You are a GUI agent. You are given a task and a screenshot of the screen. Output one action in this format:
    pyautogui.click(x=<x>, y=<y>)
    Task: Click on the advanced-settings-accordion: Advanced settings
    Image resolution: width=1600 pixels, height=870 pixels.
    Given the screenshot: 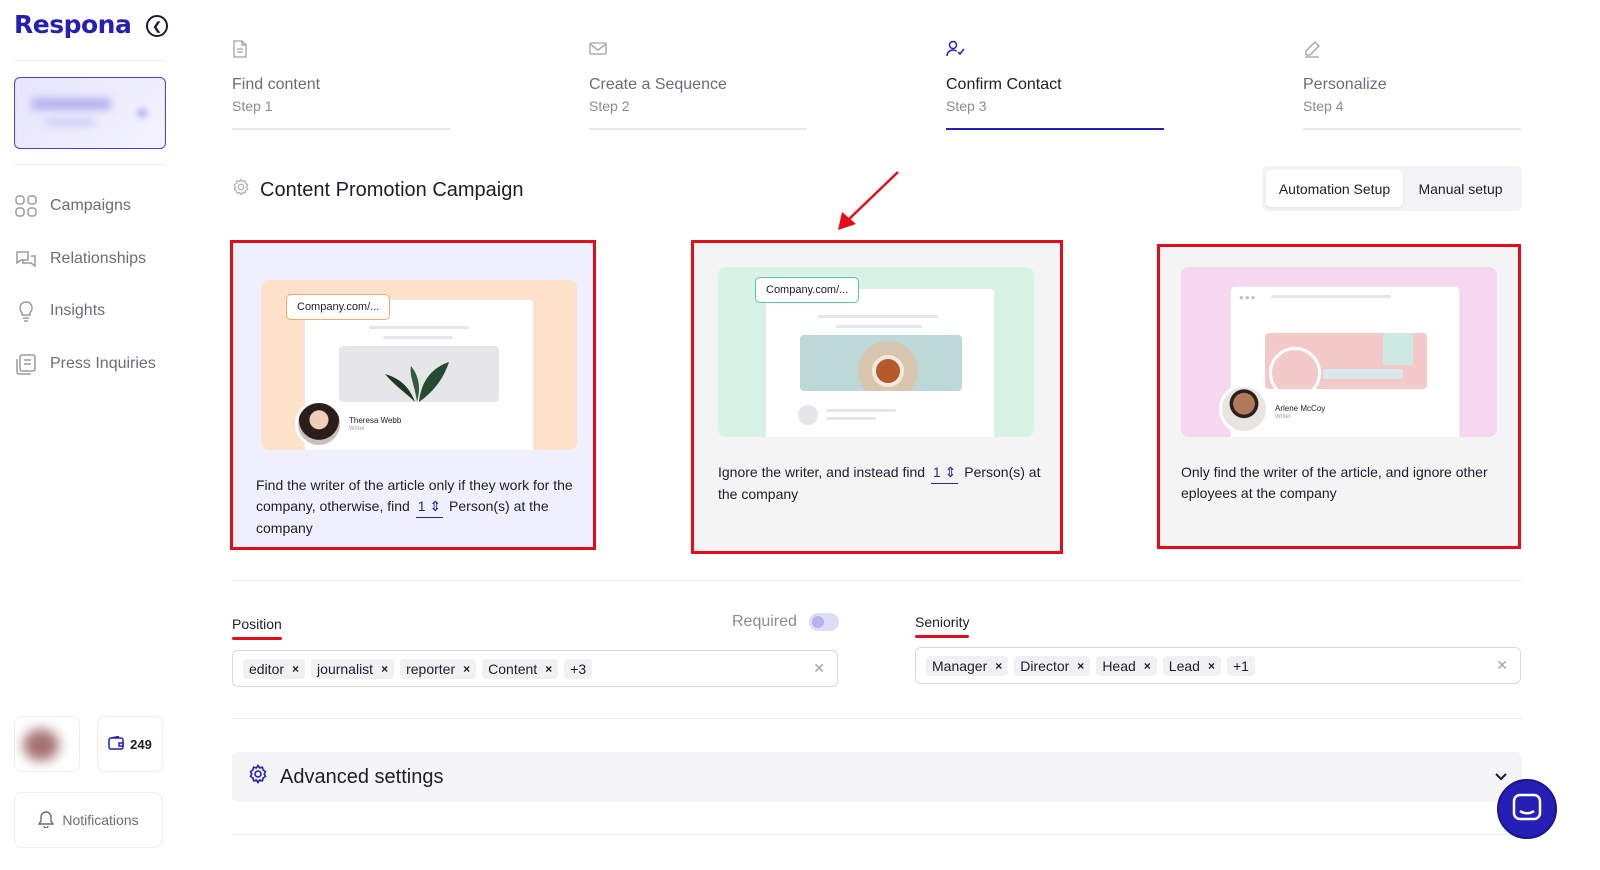 What is the action you would take?
    pyautogui.click(x=877, y=777)
    